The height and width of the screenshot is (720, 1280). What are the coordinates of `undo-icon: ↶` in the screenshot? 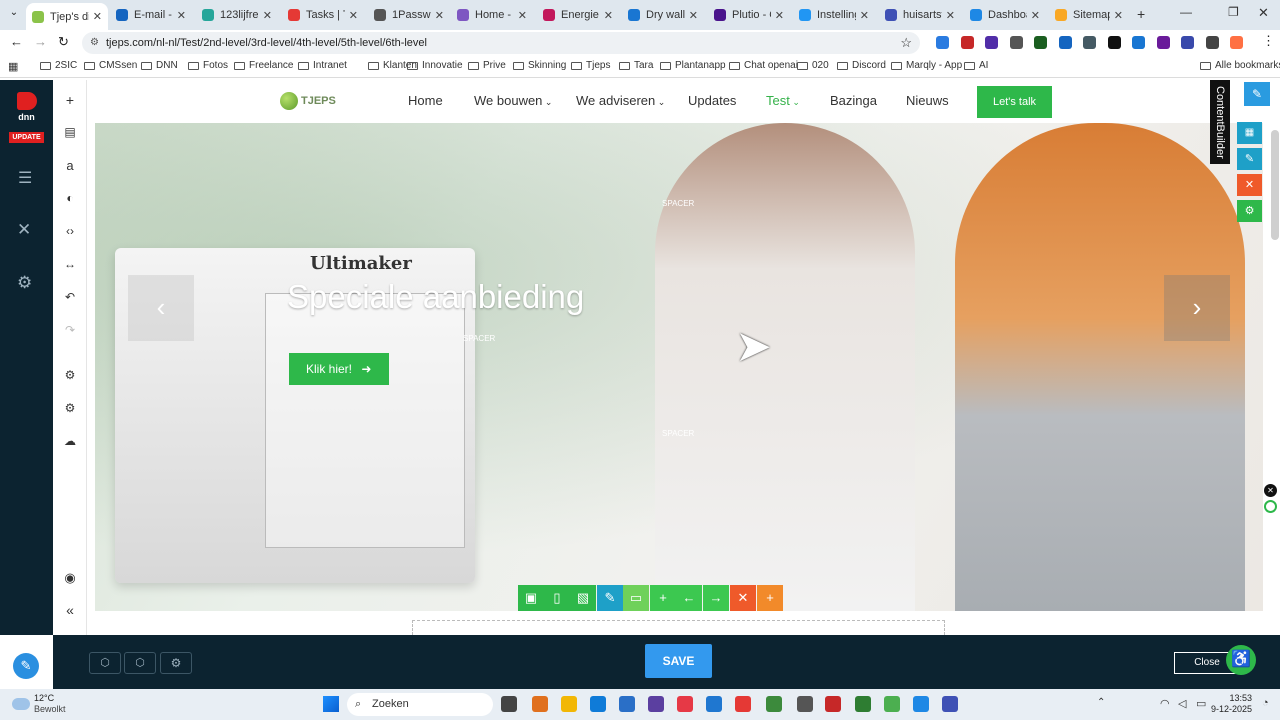 It's located at (70, 297).